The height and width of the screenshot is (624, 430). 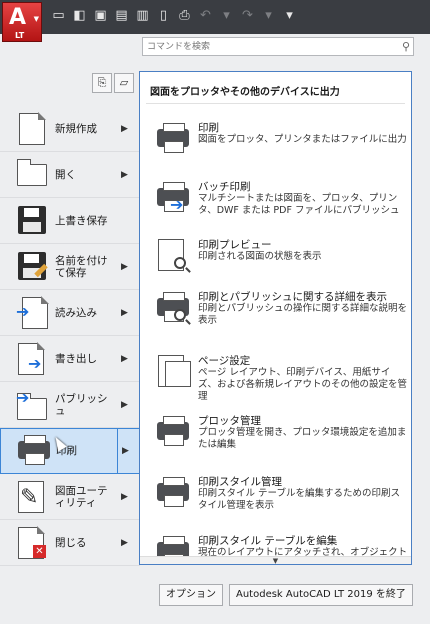 I want to click on import-icon: ➔, so click(x=33, y=312).